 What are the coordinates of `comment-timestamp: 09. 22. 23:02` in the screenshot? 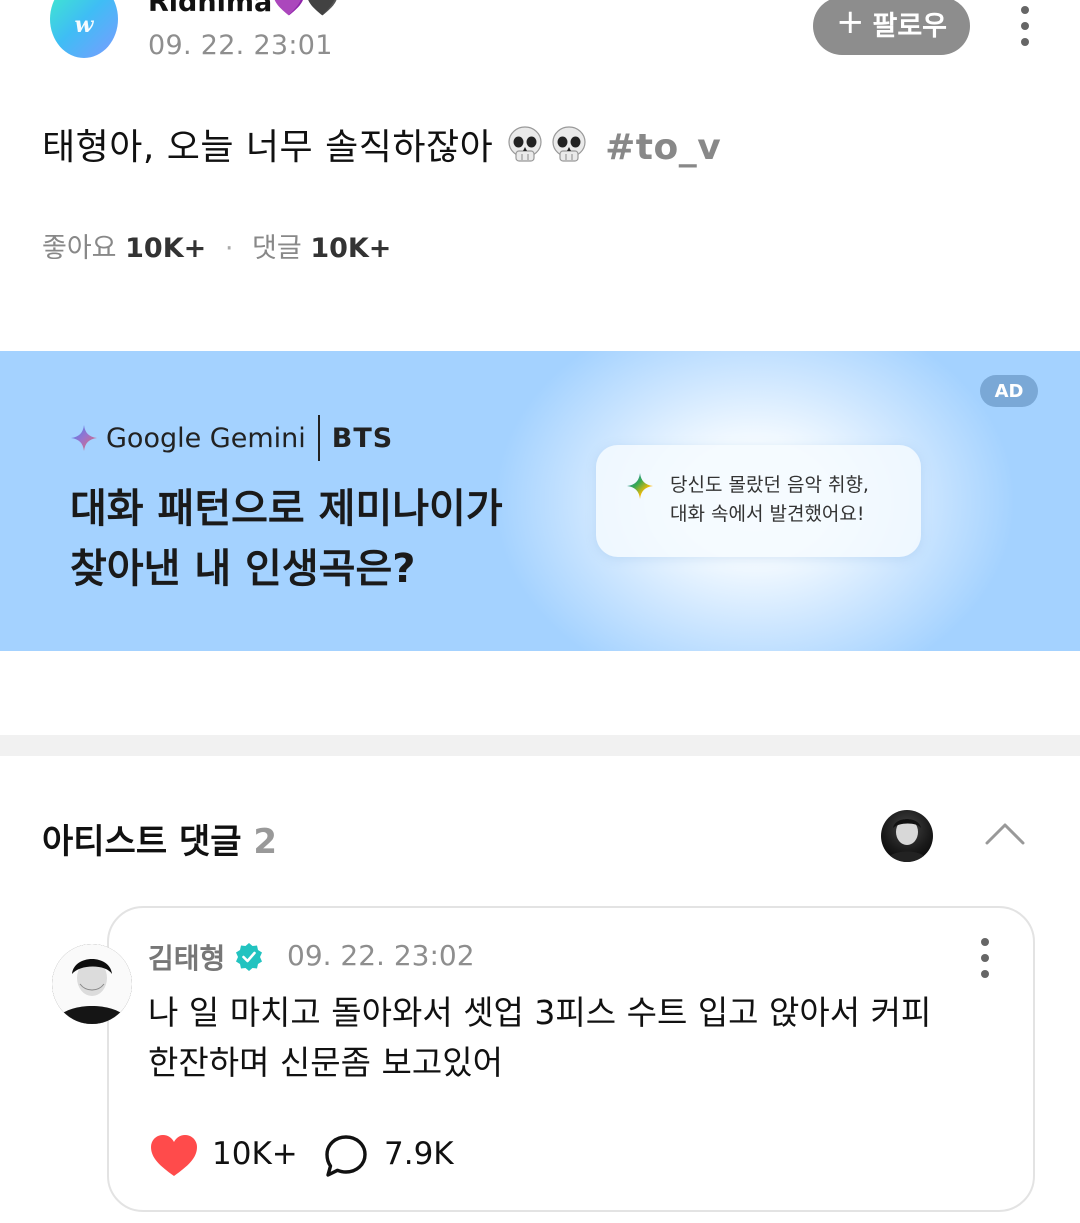 It's located at (381, 955).